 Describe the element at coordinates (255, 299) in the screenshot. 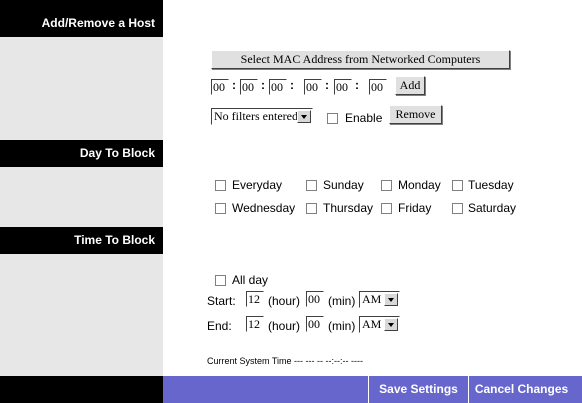

I see `start-hour-input: 12` at that location.